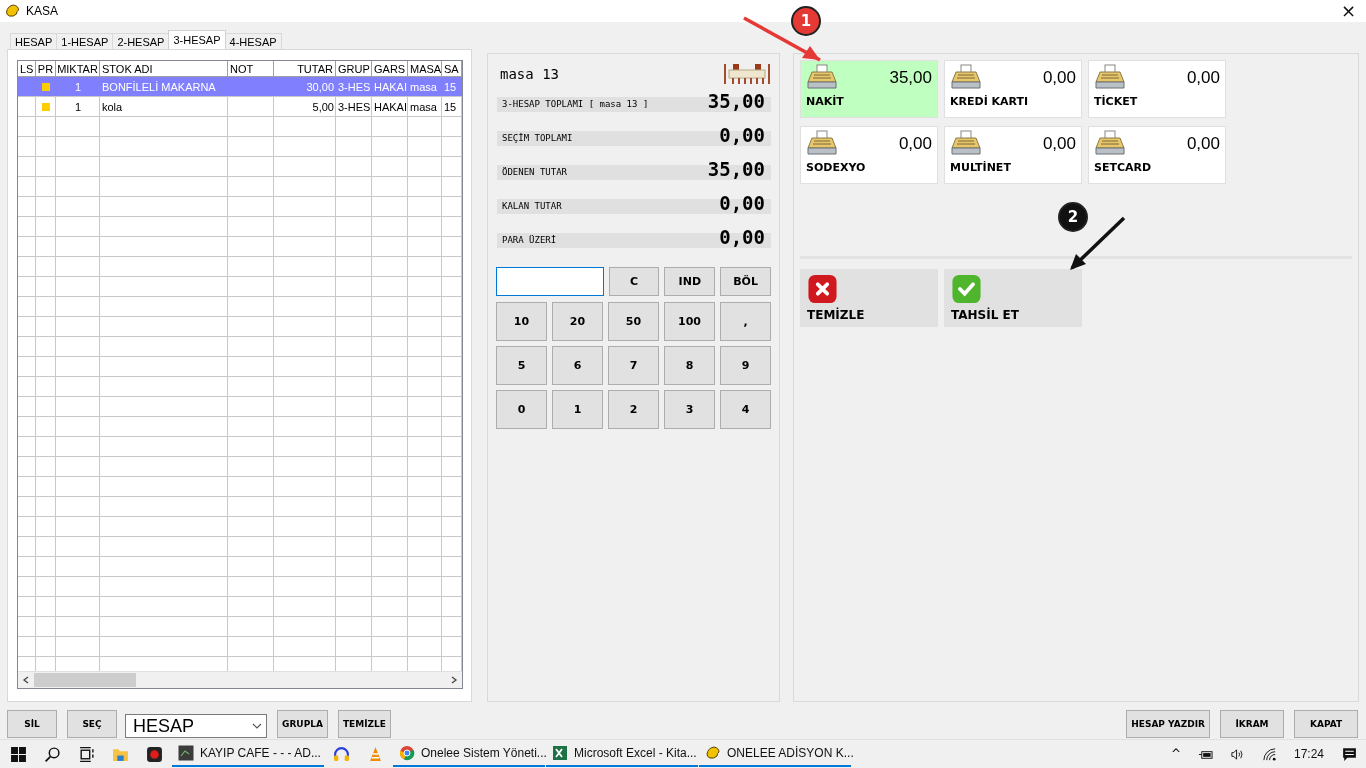  I want to click on record-icon, so click(154, 754).